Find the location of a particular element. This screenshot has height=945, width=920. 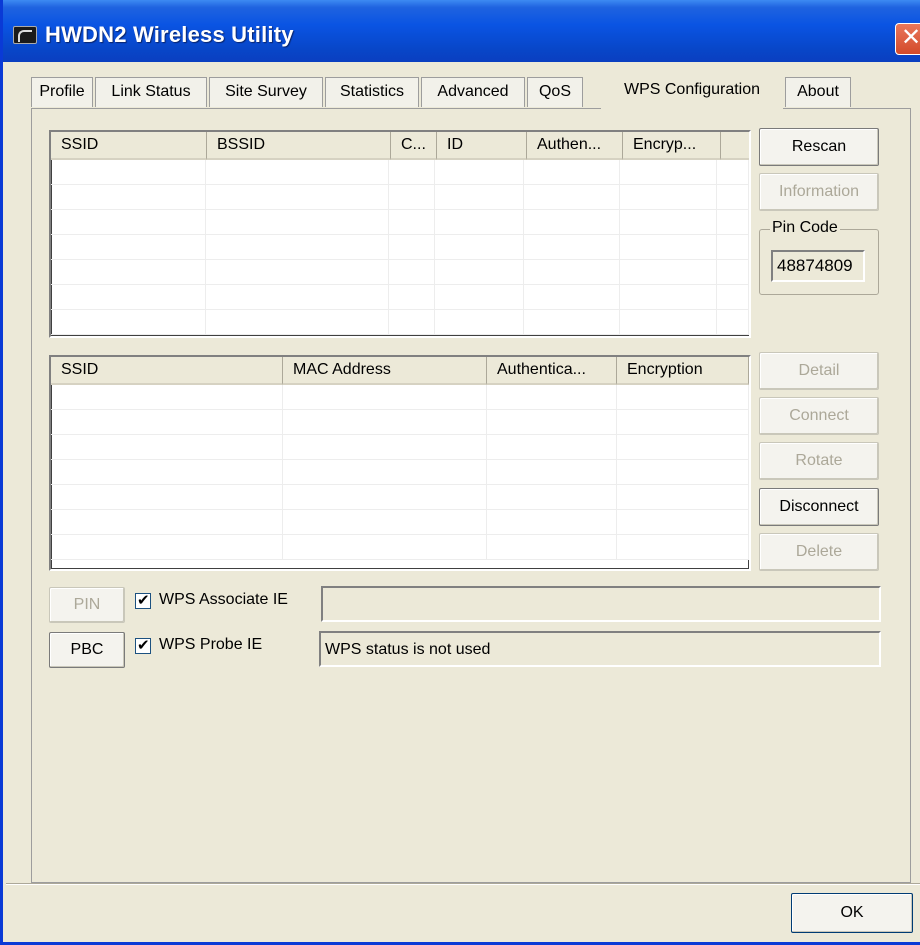

wireless-utility-icon is located at coordinates (25, 35).